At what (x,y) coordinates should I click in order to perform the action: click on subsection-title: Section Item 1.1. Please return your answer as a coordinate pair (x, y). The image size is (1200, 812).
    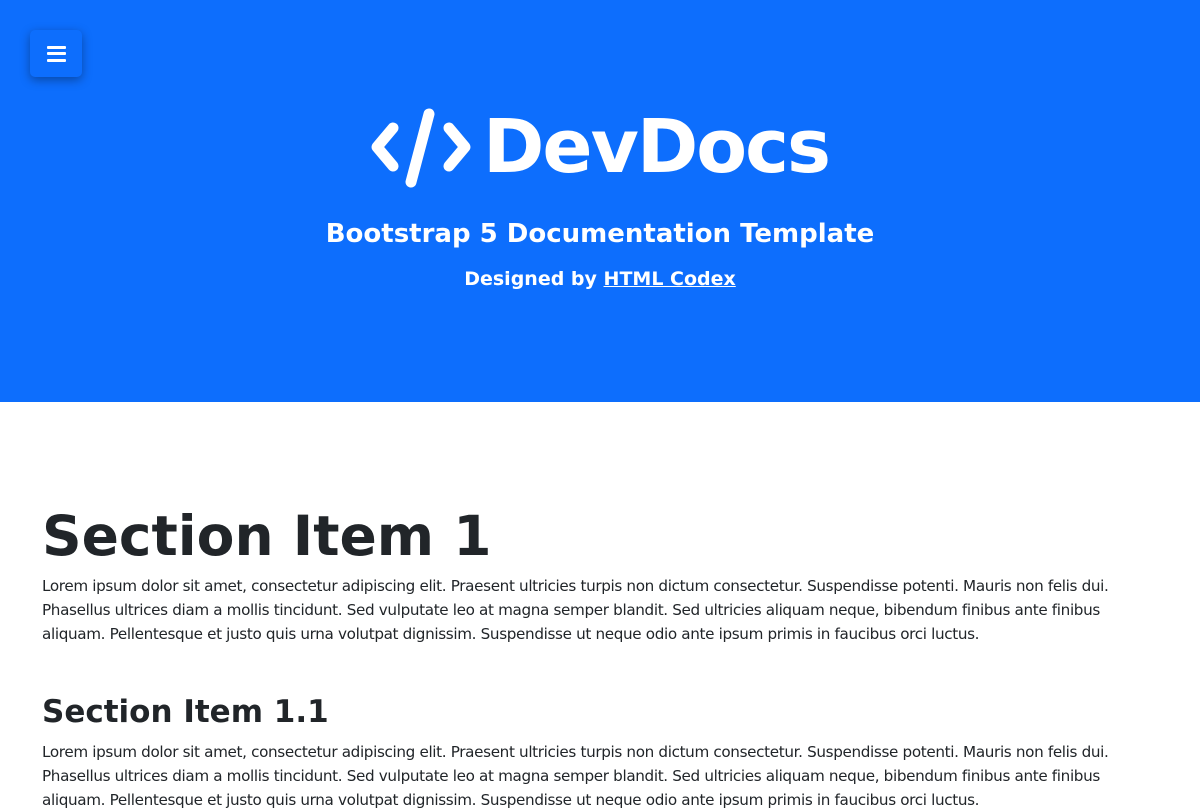
    Looking at the image, I should click on (185, 712).